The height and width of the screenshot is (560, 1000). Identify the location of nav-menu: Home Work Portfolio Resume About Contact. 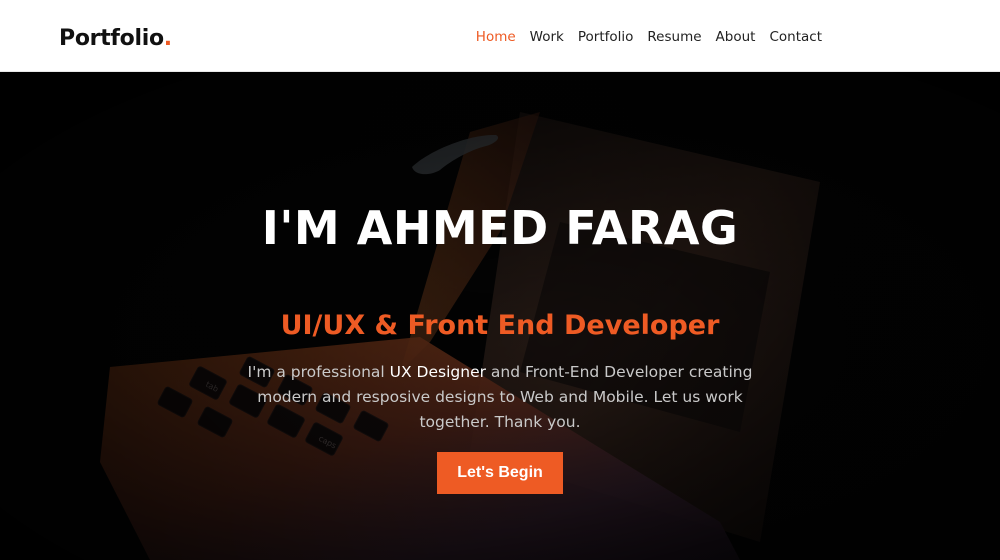
(649, 37).